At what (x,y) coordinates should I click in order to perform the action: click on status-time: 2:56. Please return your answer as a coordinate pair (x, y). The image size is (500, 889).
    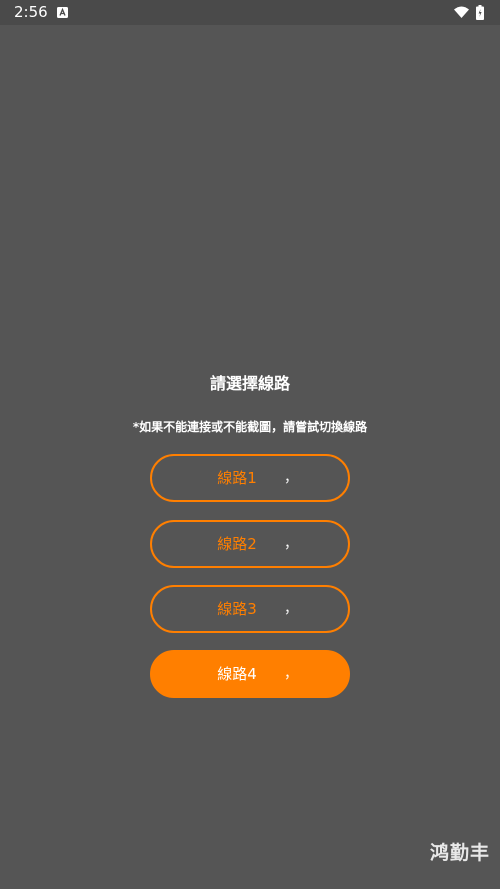
    Looking at the image, I should click on (31, 12).